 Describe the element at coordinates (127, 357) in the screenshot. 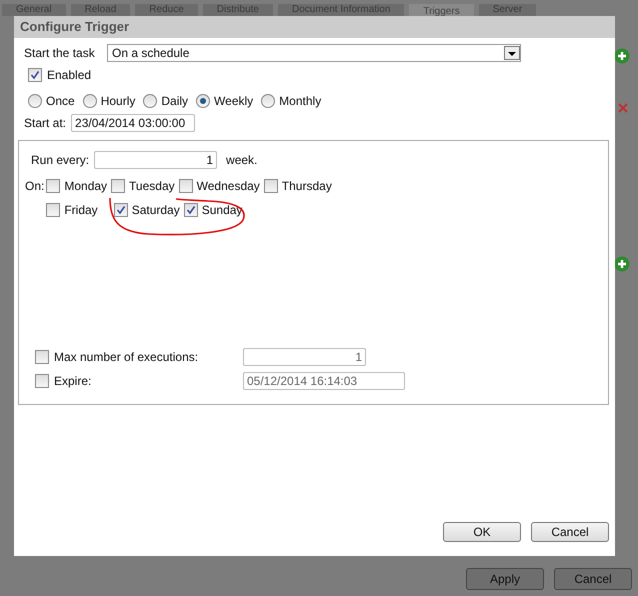

I see `checkbox-label: Max number of executions:` at that location.